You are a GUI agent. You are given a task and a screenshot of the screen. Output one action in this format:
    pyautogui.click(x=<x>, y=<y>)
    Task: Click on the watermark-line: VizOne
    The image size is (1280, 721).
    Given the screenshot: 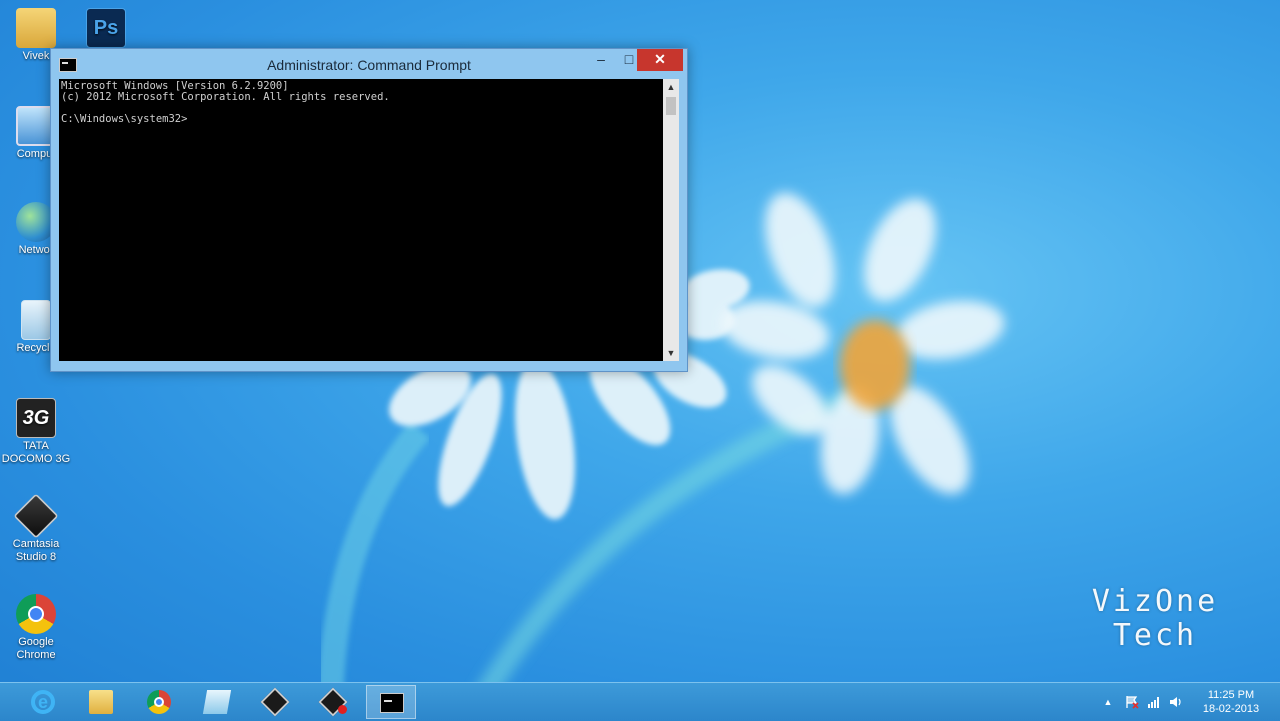 What is the action you would take?
    pyautogui.click(x=1155, y=601)
    